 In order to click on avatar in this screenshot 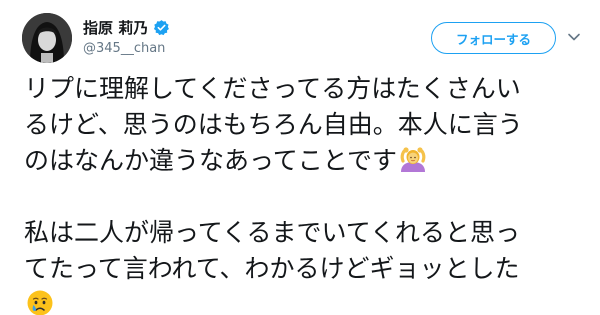, I will do `click(47, 38)`.